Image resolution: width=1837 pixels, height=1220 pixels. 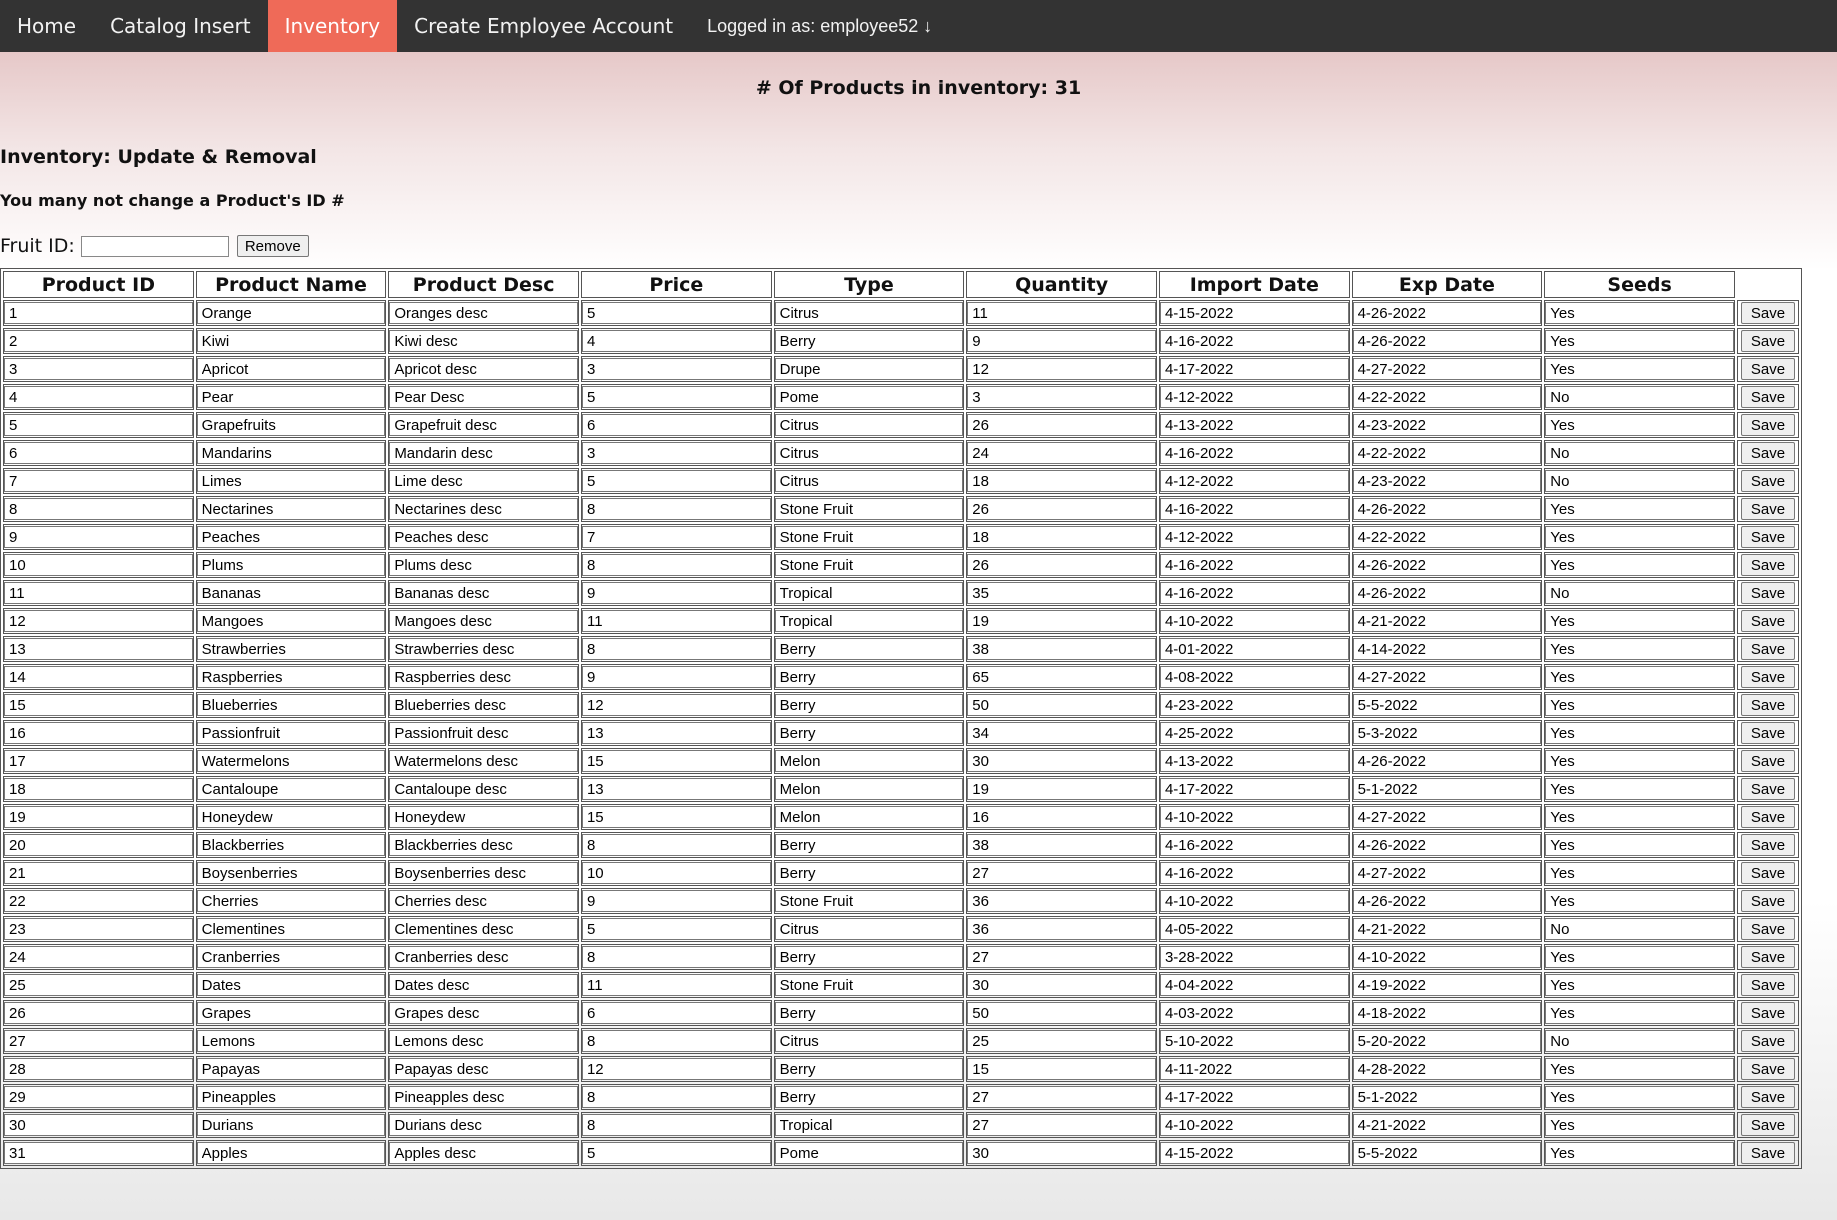 What do you see at coordinates (180, 26) in the screenshot?
I see `nav-catalog-insert: Catalog Insert` at bounding box center [180, 26].